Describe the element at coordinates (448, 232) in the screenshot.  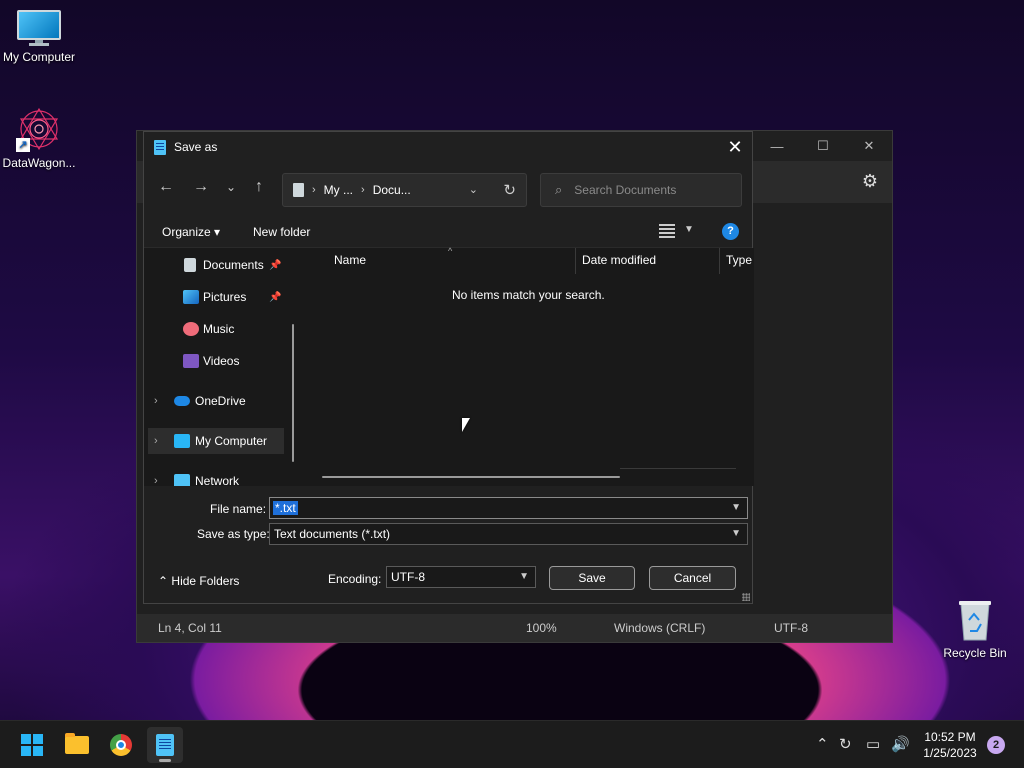
I see `command-bar: Organize ▾ New folder ▼ ?` at that location.